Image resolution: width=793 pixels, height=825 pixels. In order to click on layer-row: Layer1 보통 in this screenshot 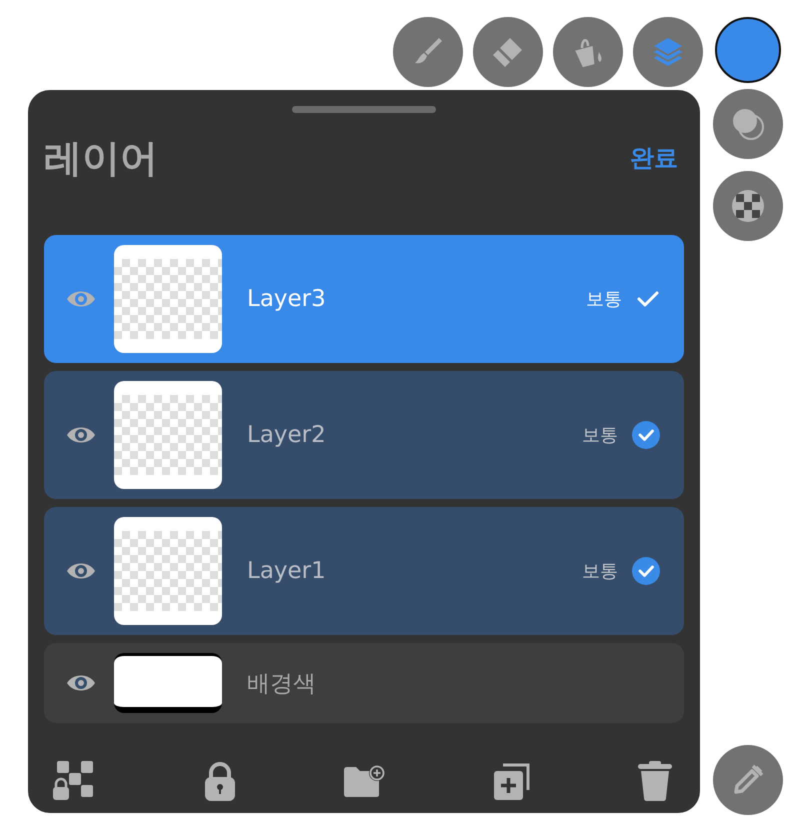, I will do `click(364, 571)`.